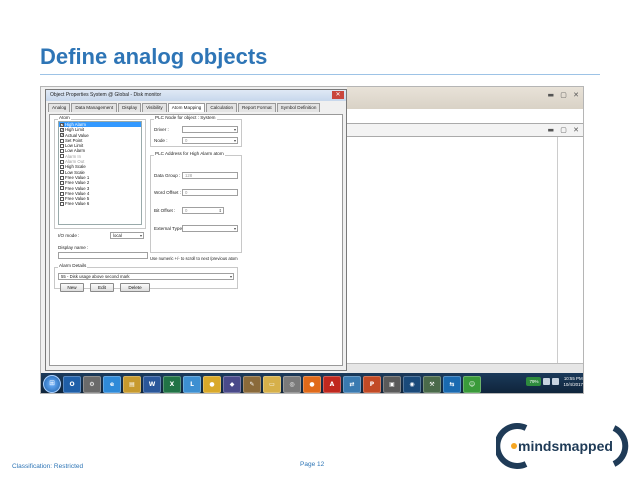 The width and height of the screenshot is (638, 478). What do you see at coordinates (210, 192) in the screenshot?
I see `word-offset-input: 0` at bounding box center [210, 192].